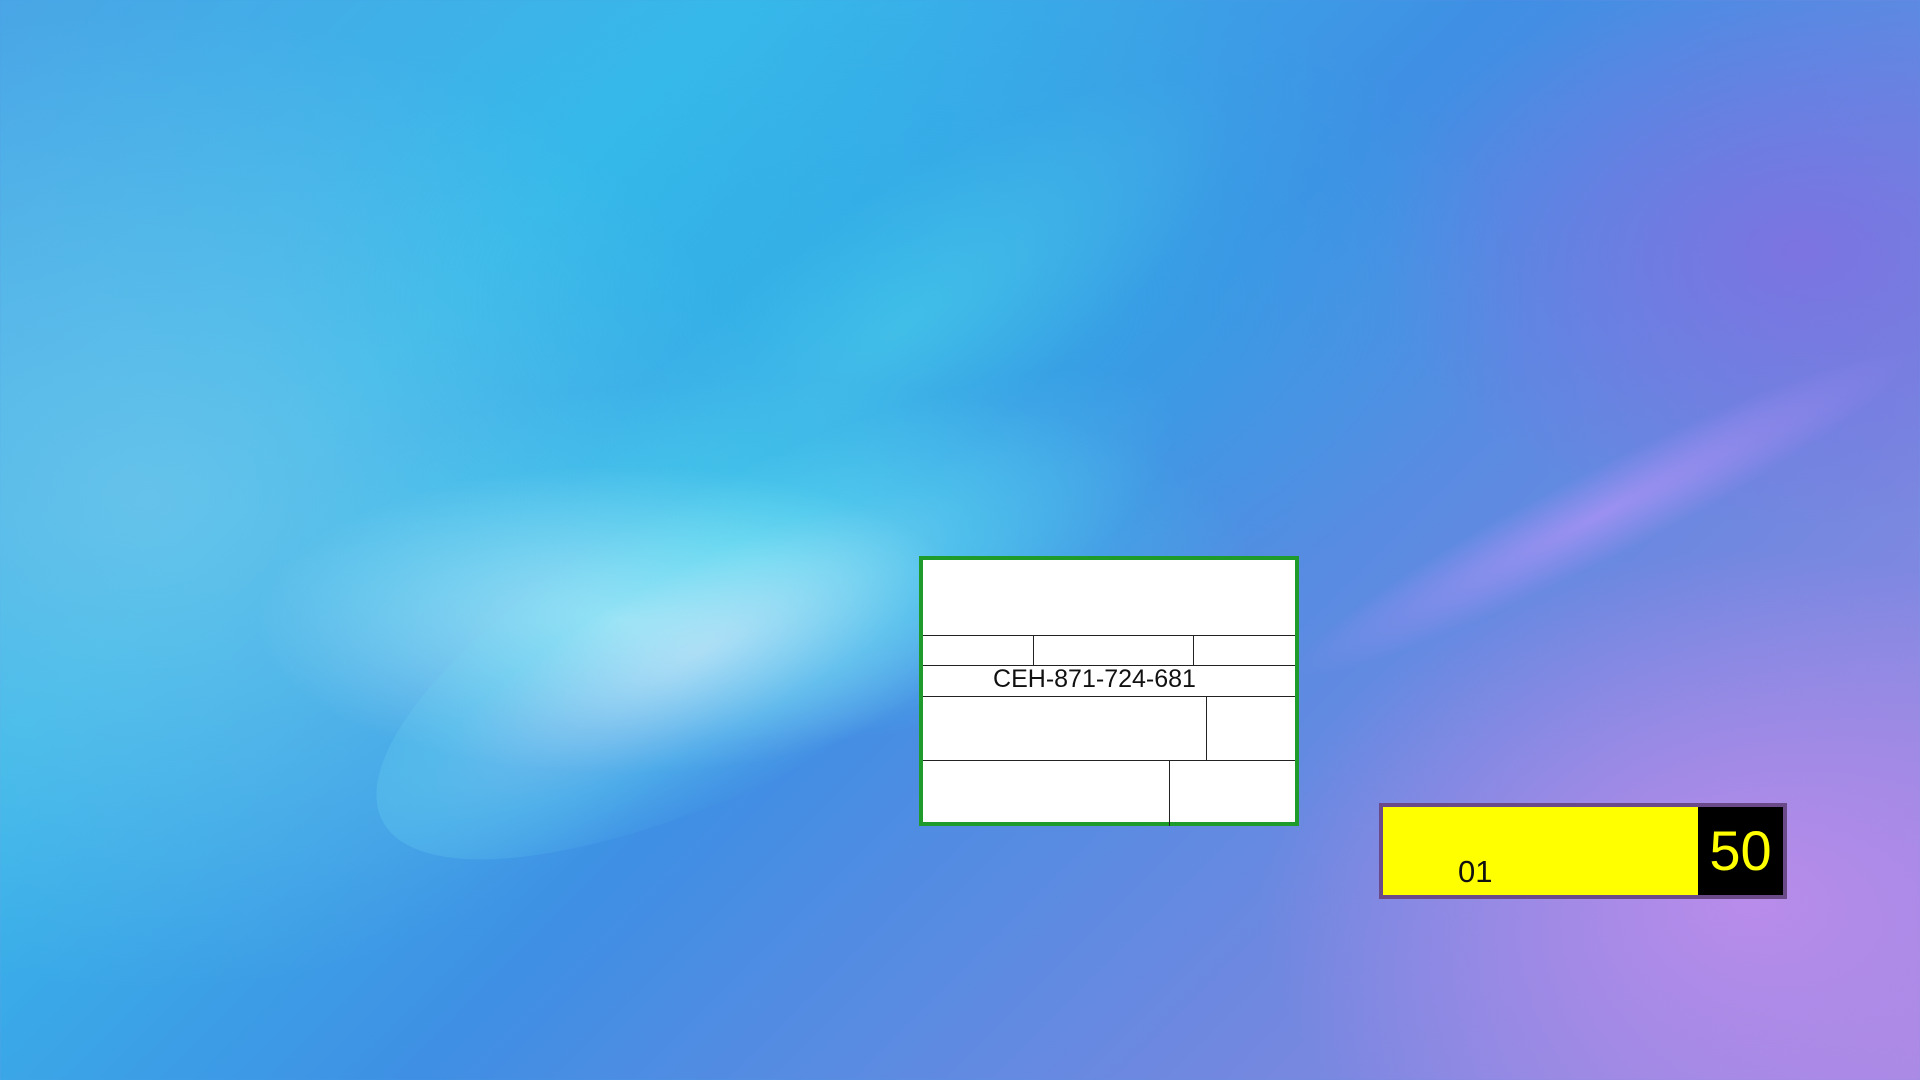 Image resolution: width=1920 pixels, height=1080 pixels. Describe the element at coordinates (1094, 679) in the screenshot. I see `reference-code: CEH-871-724-681` at that location.